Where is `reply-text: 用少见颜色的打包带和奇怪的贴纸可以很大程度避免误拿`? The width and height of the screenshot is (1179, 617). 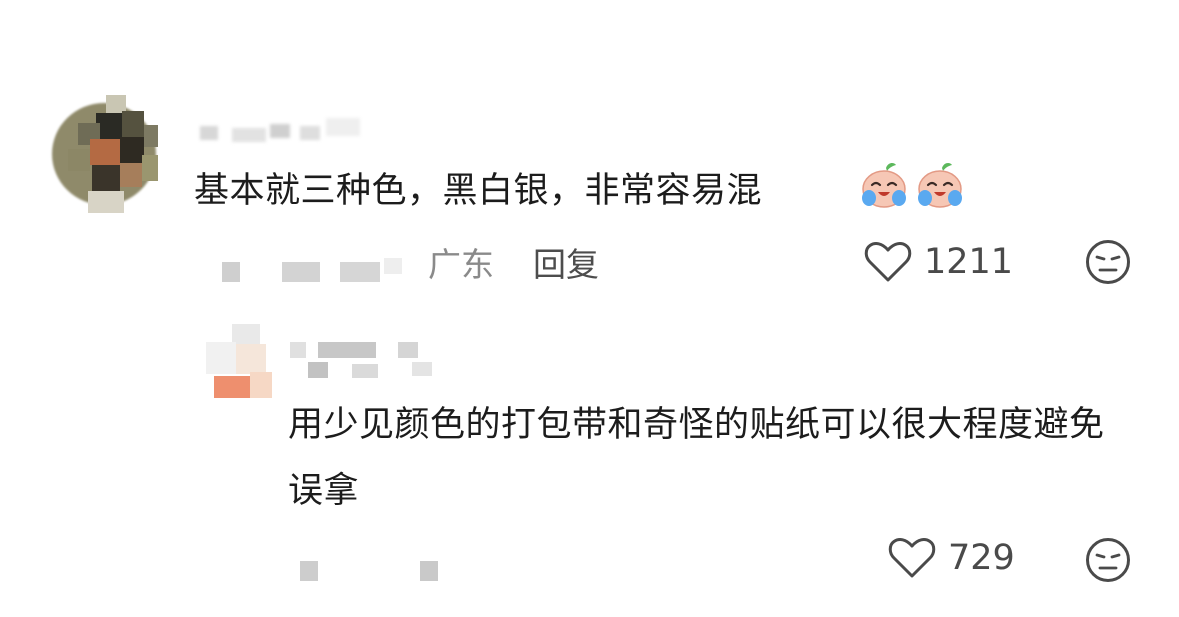
reply-text: 用少见颜色的打包带和奇怪的贴纸可以很大程度避免误拿 is located at coordinates (696, 458).